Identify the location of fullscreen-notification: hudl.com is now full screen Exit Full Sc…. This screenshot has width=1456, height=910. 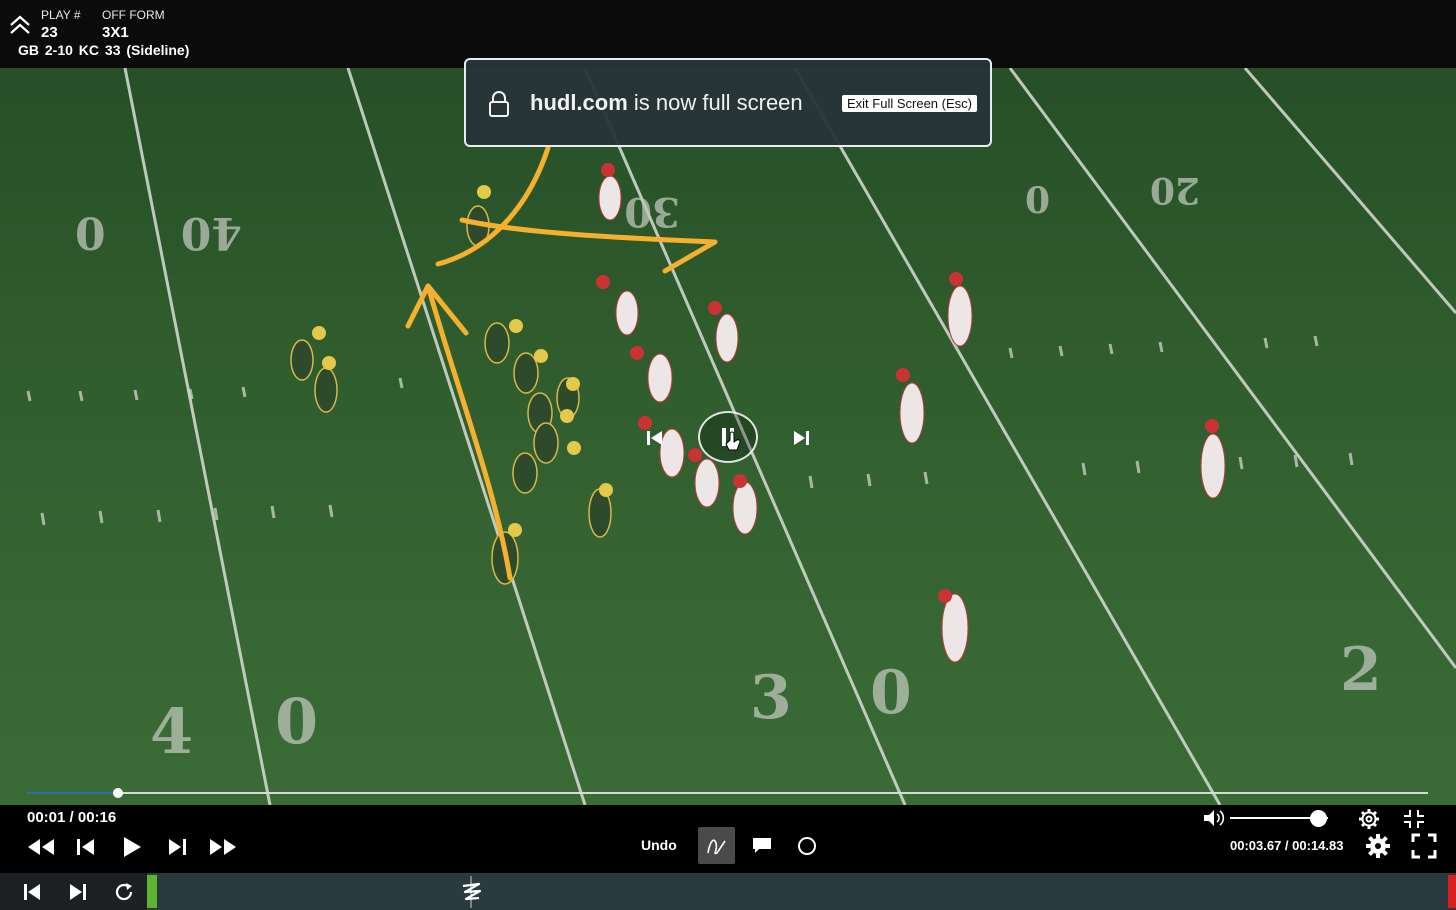
(728, 102).